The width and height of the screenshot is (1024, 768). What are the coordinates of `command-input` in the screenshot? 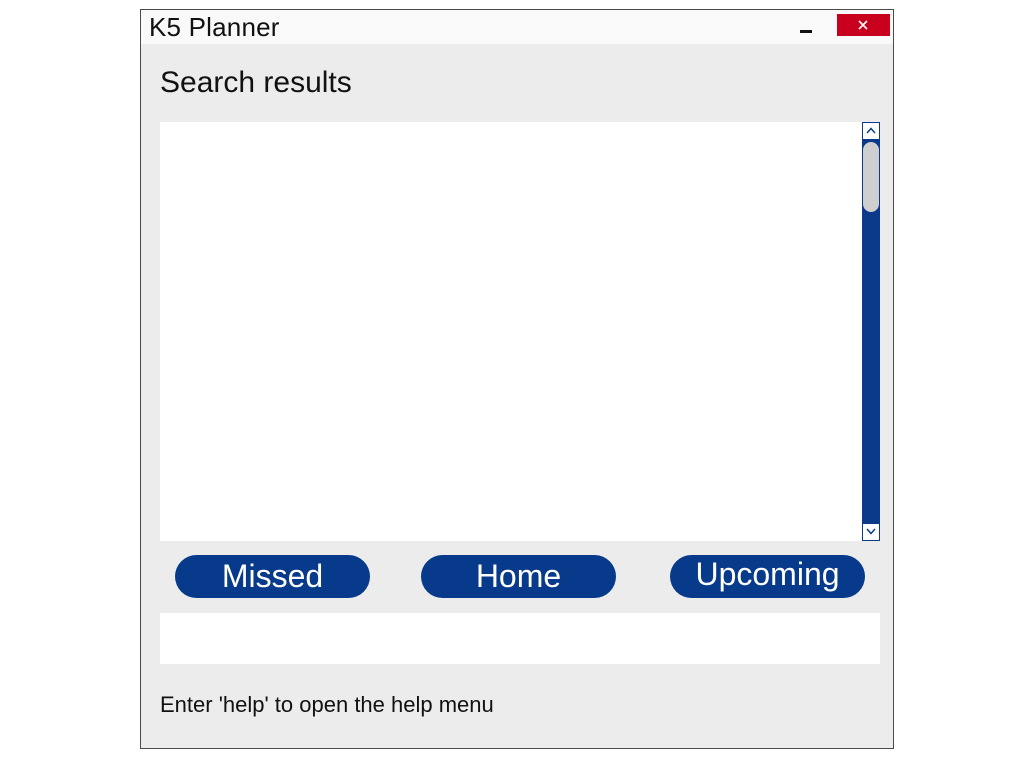 It's located at (520, 638).